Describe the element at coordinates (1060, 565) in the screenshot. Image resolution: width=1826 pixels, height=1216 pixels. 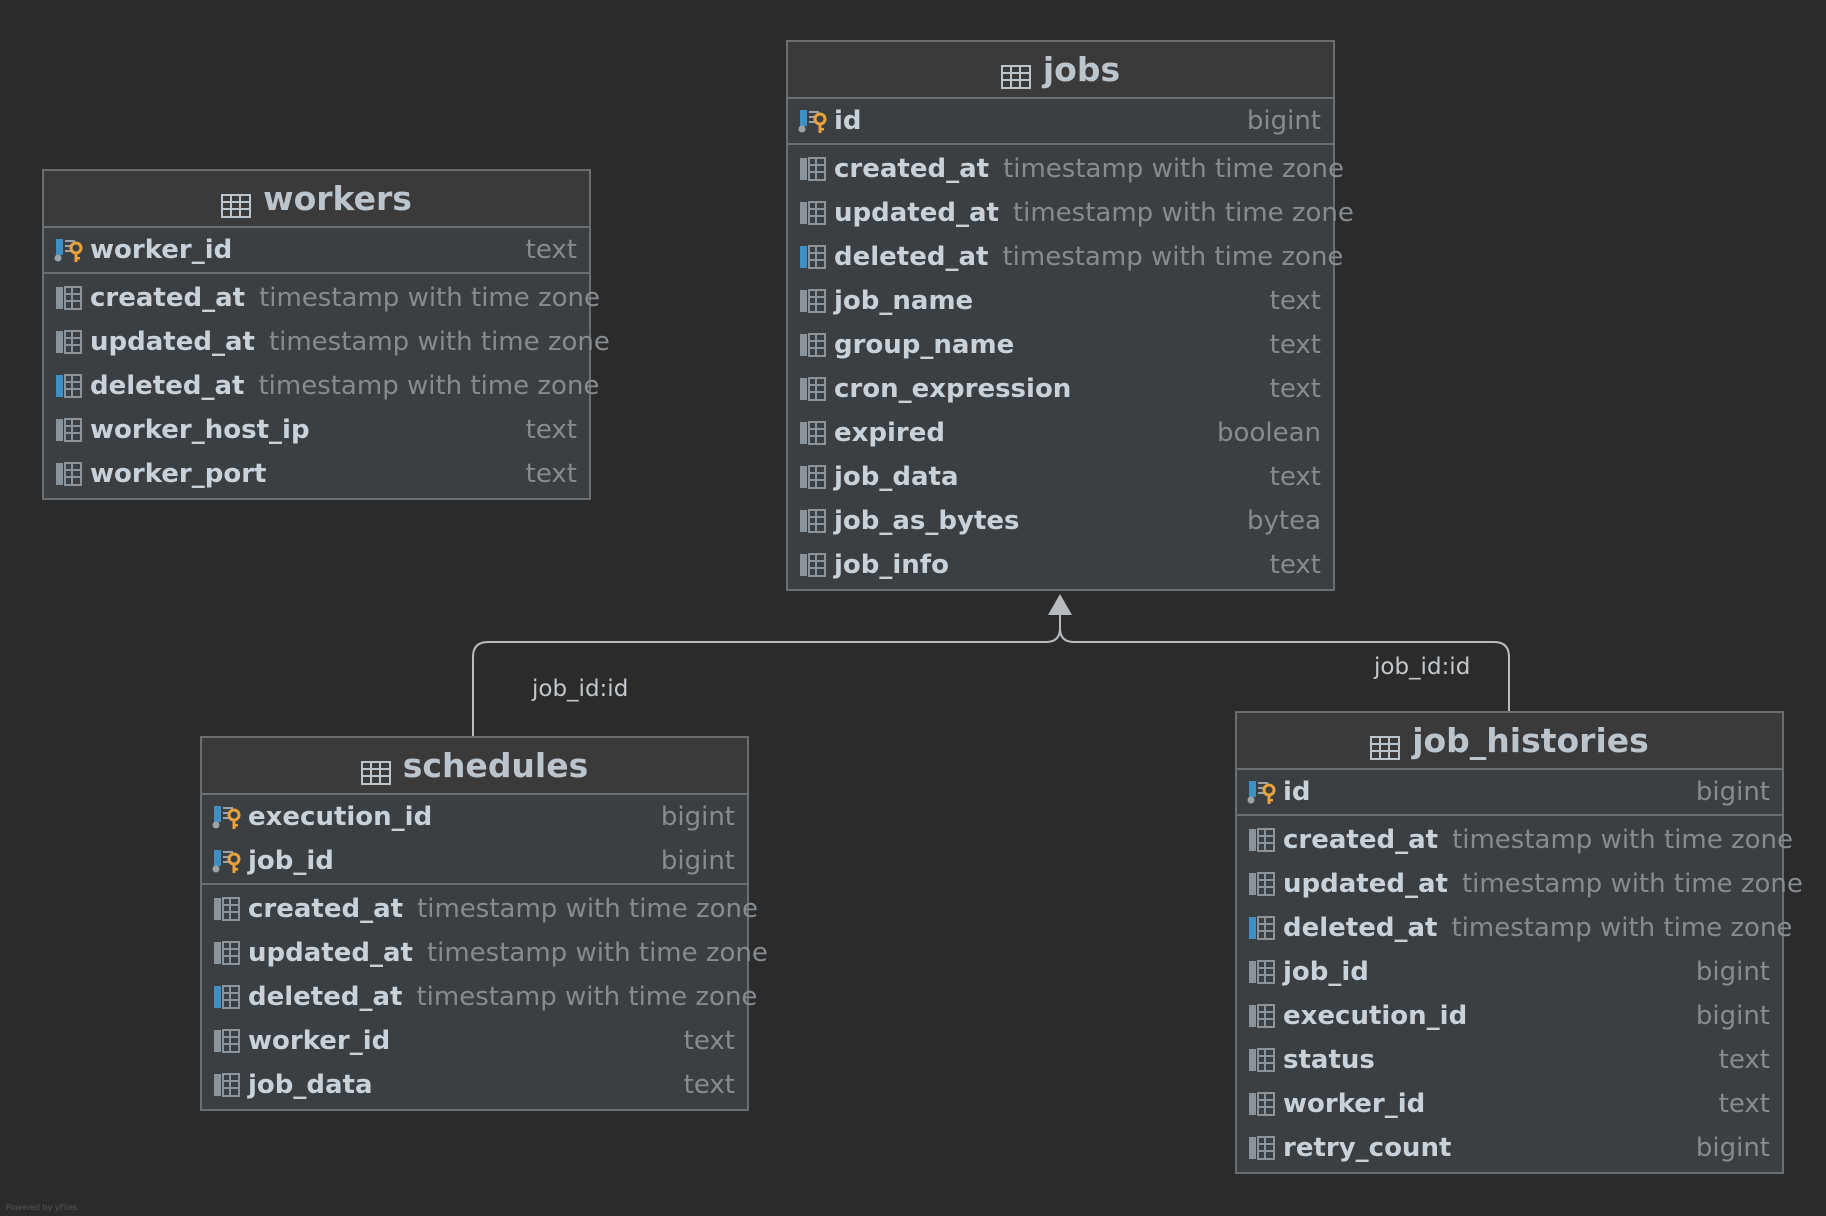
I see `column-row: job_info text` at that location.